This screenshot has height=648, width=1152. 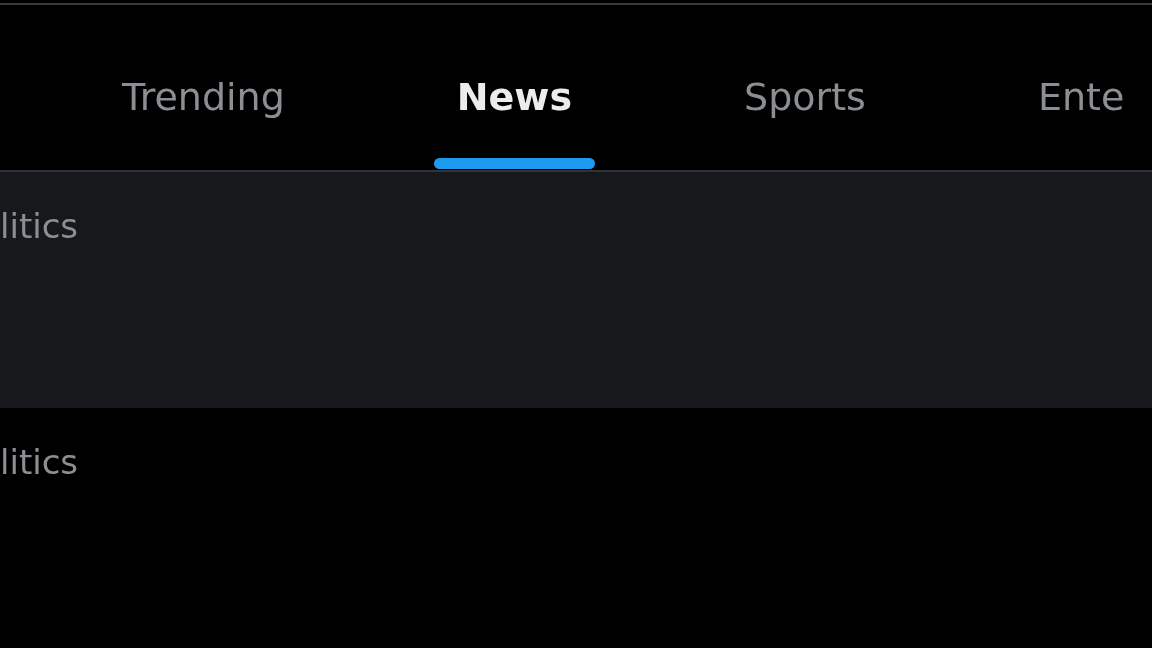 I want to click on tab: Ente, so click(x=1081, y=87).